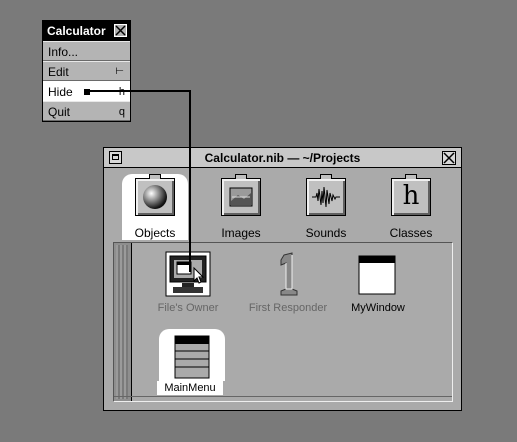  I want to click on window-title-bar: Calculator.nib — ~/Projects, so click(282, 158).